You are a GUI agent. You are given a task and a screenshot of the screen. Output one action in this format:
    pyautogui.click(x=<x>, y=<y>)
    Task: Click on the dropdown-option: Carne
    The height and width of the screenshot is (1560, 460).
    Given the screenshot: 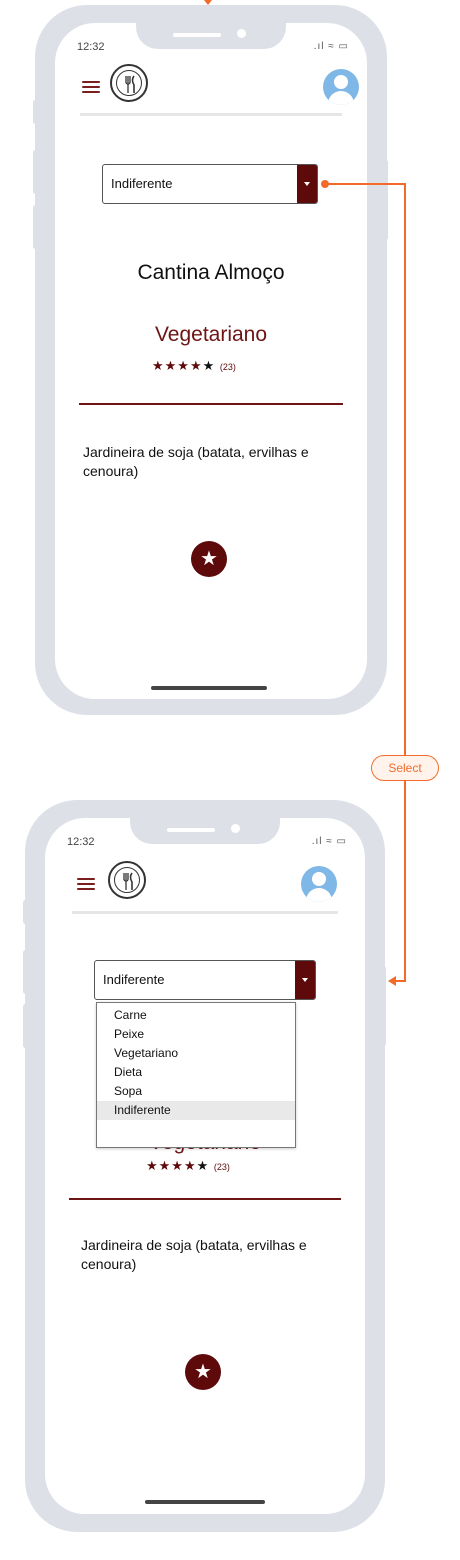 What is the action you would take?
    pyautogui.click(x=196, y=1015)
    